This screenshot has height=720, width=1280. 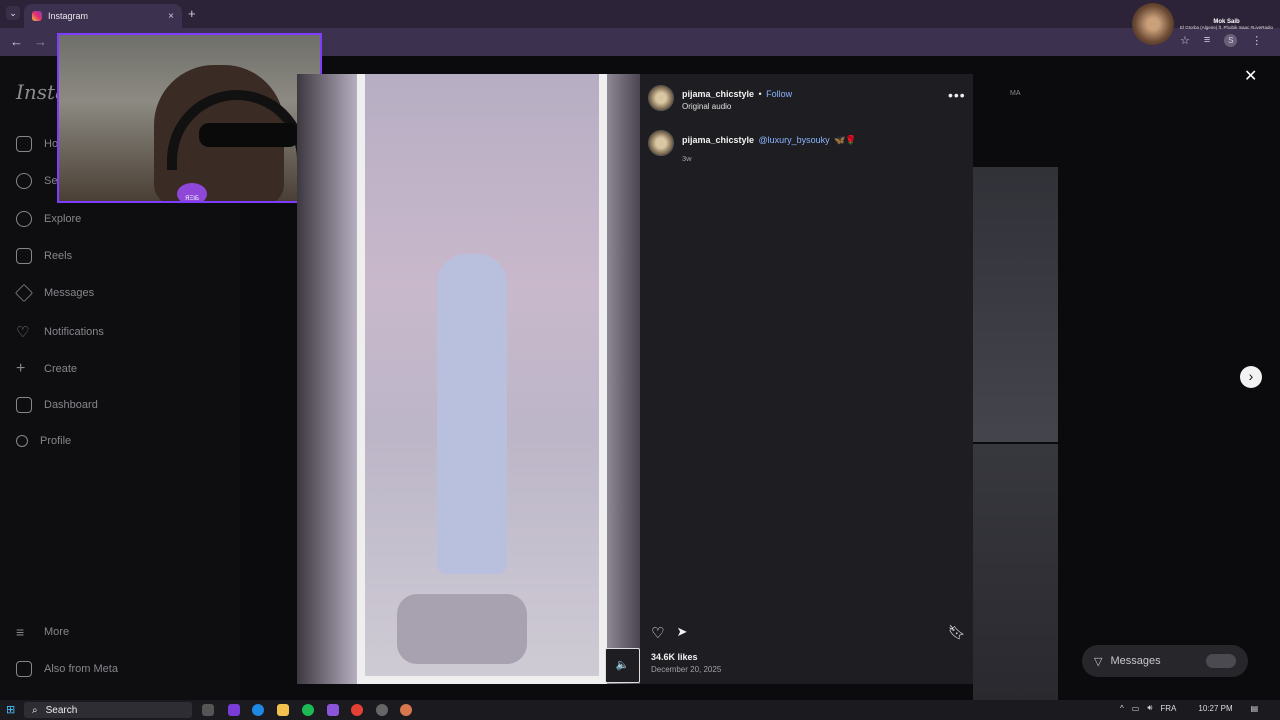 What do you see at coordinates (845, 140) in the screenshot?
I see `caption-emoji: 🦋🌹` at bounding box center [845, 140].